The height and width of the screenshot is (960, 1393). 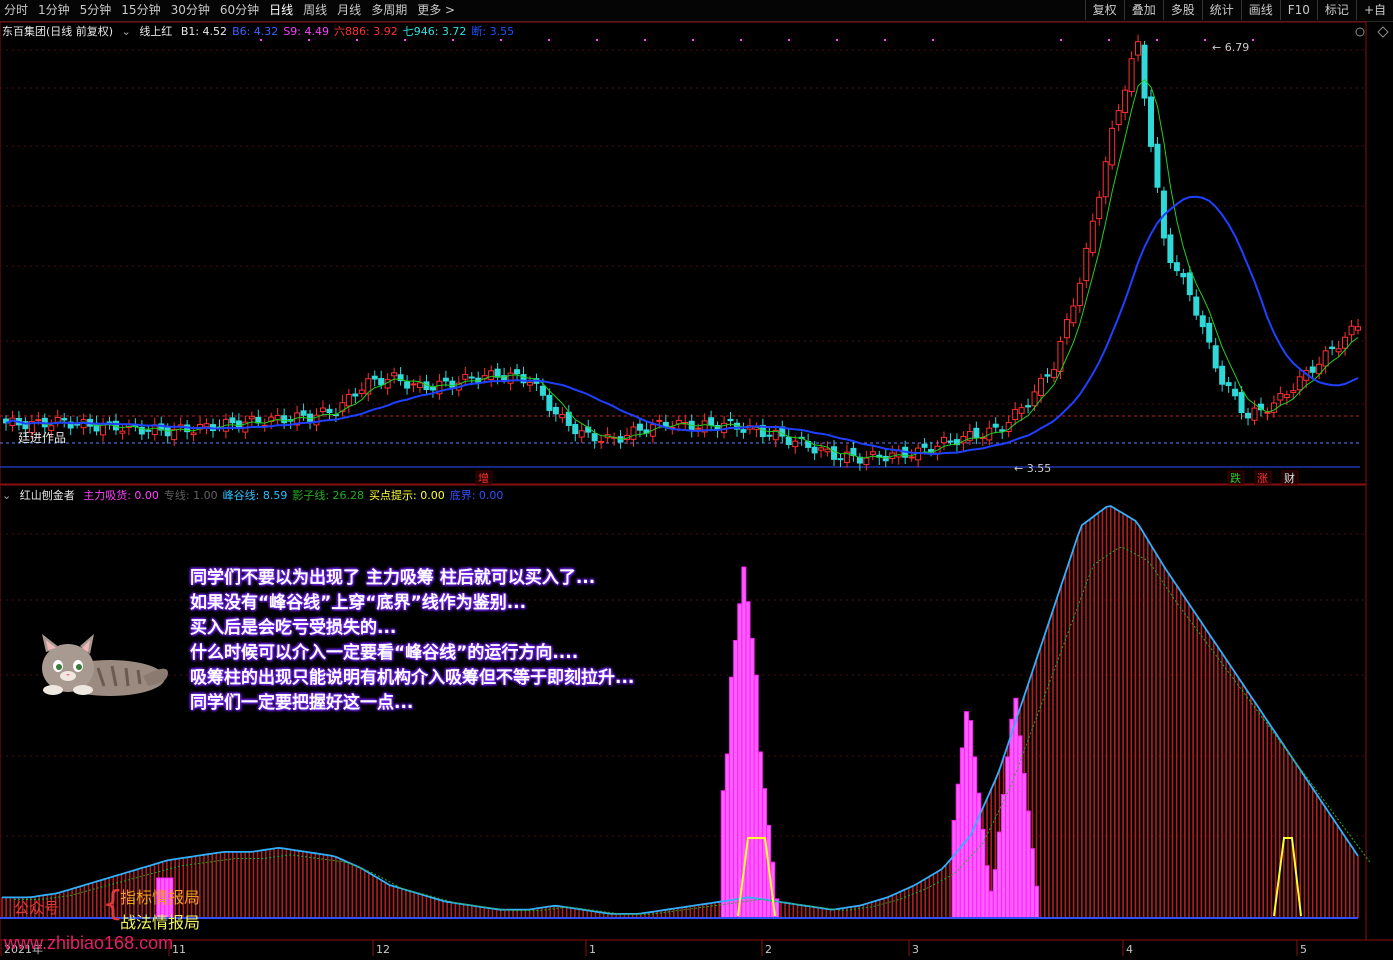 I want to click on legend-item: 六886: 3.92, so click(x=366, y=31).